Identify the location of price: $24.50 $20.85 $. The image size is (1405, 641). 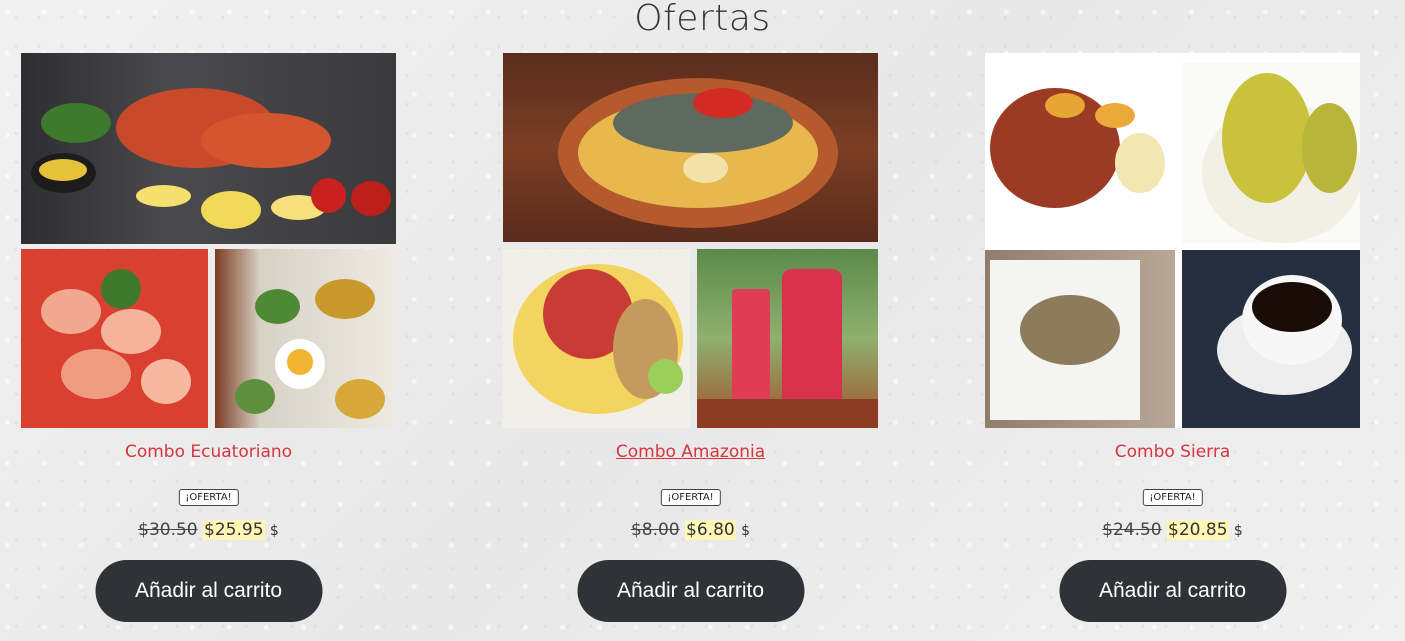
(1172, 530).